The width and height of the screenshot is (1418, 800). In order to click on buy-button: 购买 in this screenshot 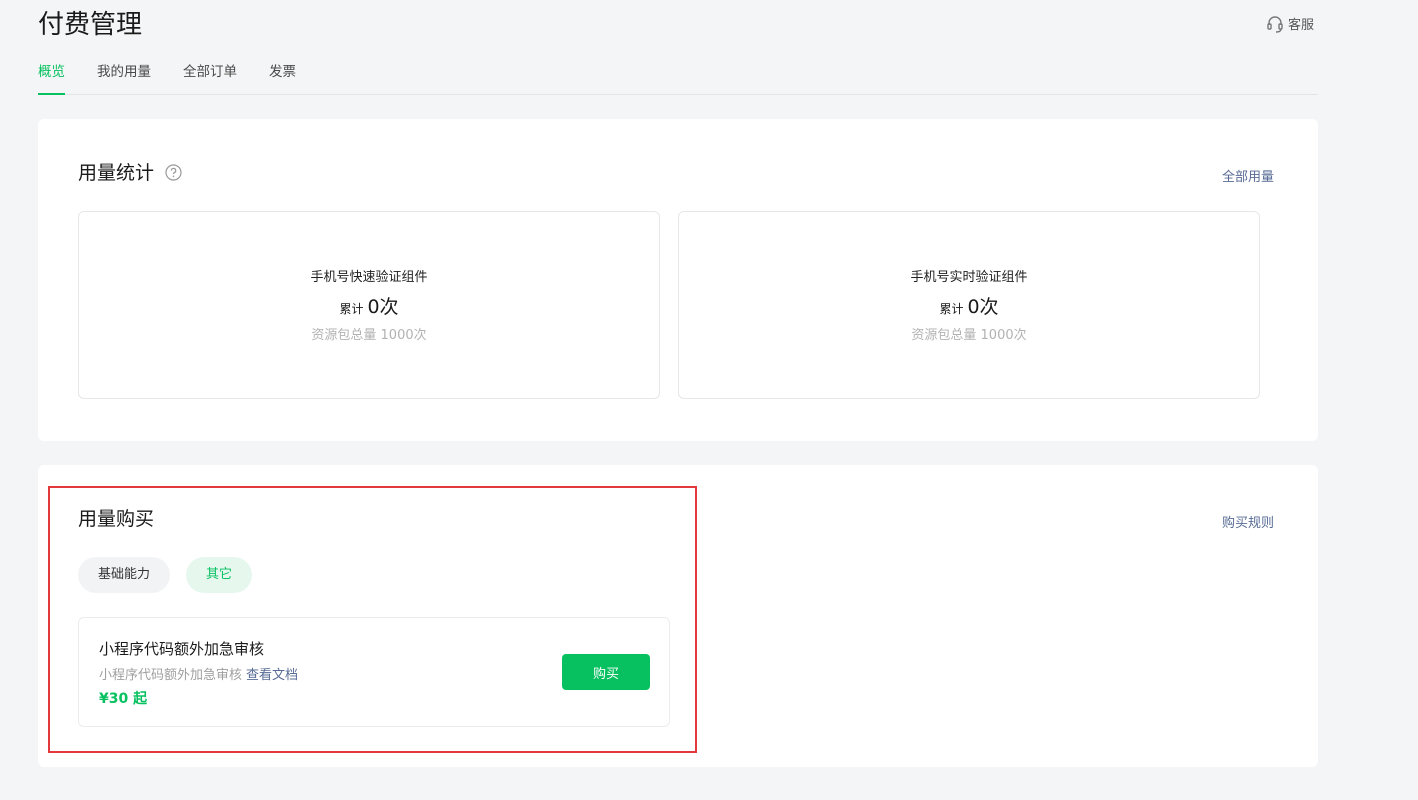, I will do `click(606, 672)`.